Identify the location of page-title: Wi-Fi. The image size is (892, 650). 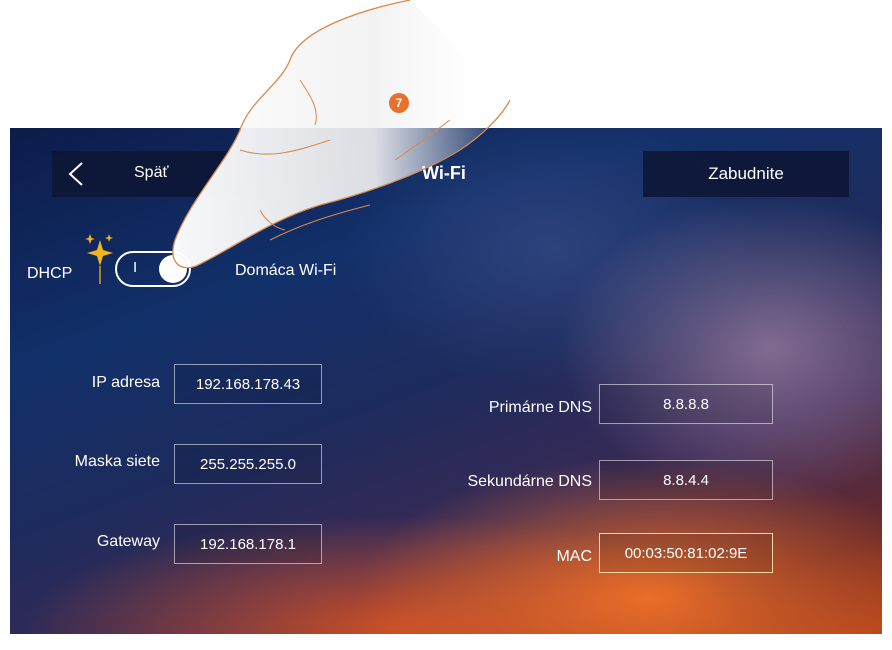
(444, 173).